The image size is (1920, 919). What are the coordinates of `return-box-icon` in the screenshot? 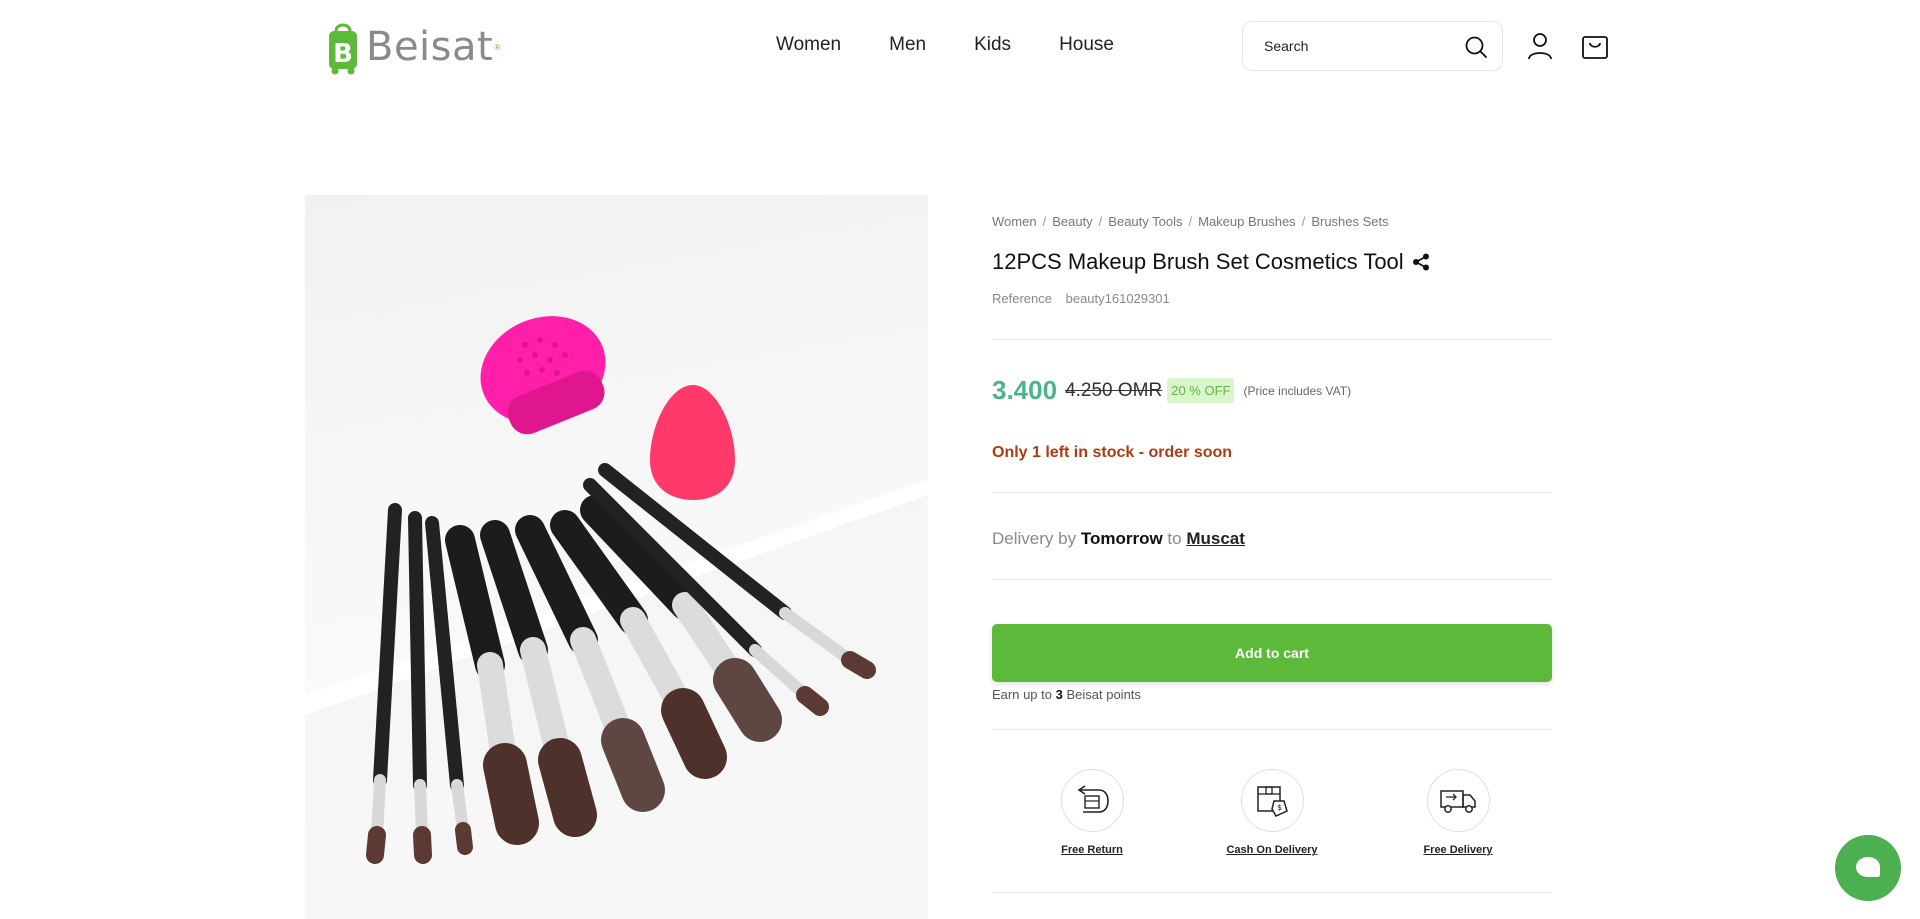 It's located at (1093, 798).